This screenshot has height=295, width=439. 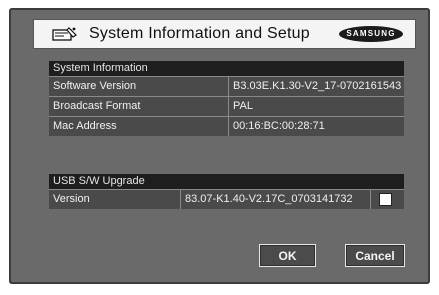 I want to click on title-bar: System Information and Setup SAMSUNG, so click(x=224, y=34).